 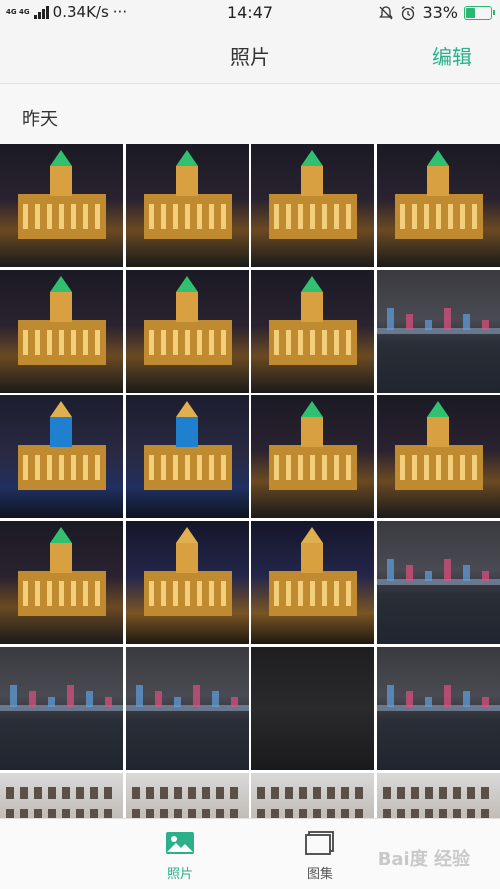 I want to click on edit-button: 编辑, so click(x=452, y=55).